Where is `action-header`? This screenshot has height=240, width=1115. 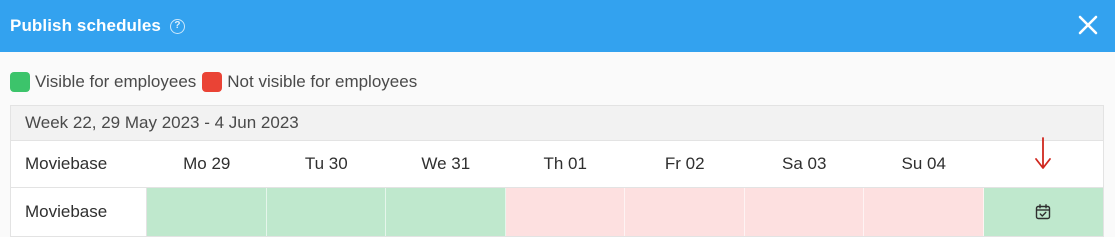 action-header is located at coordinates (1044, 162).